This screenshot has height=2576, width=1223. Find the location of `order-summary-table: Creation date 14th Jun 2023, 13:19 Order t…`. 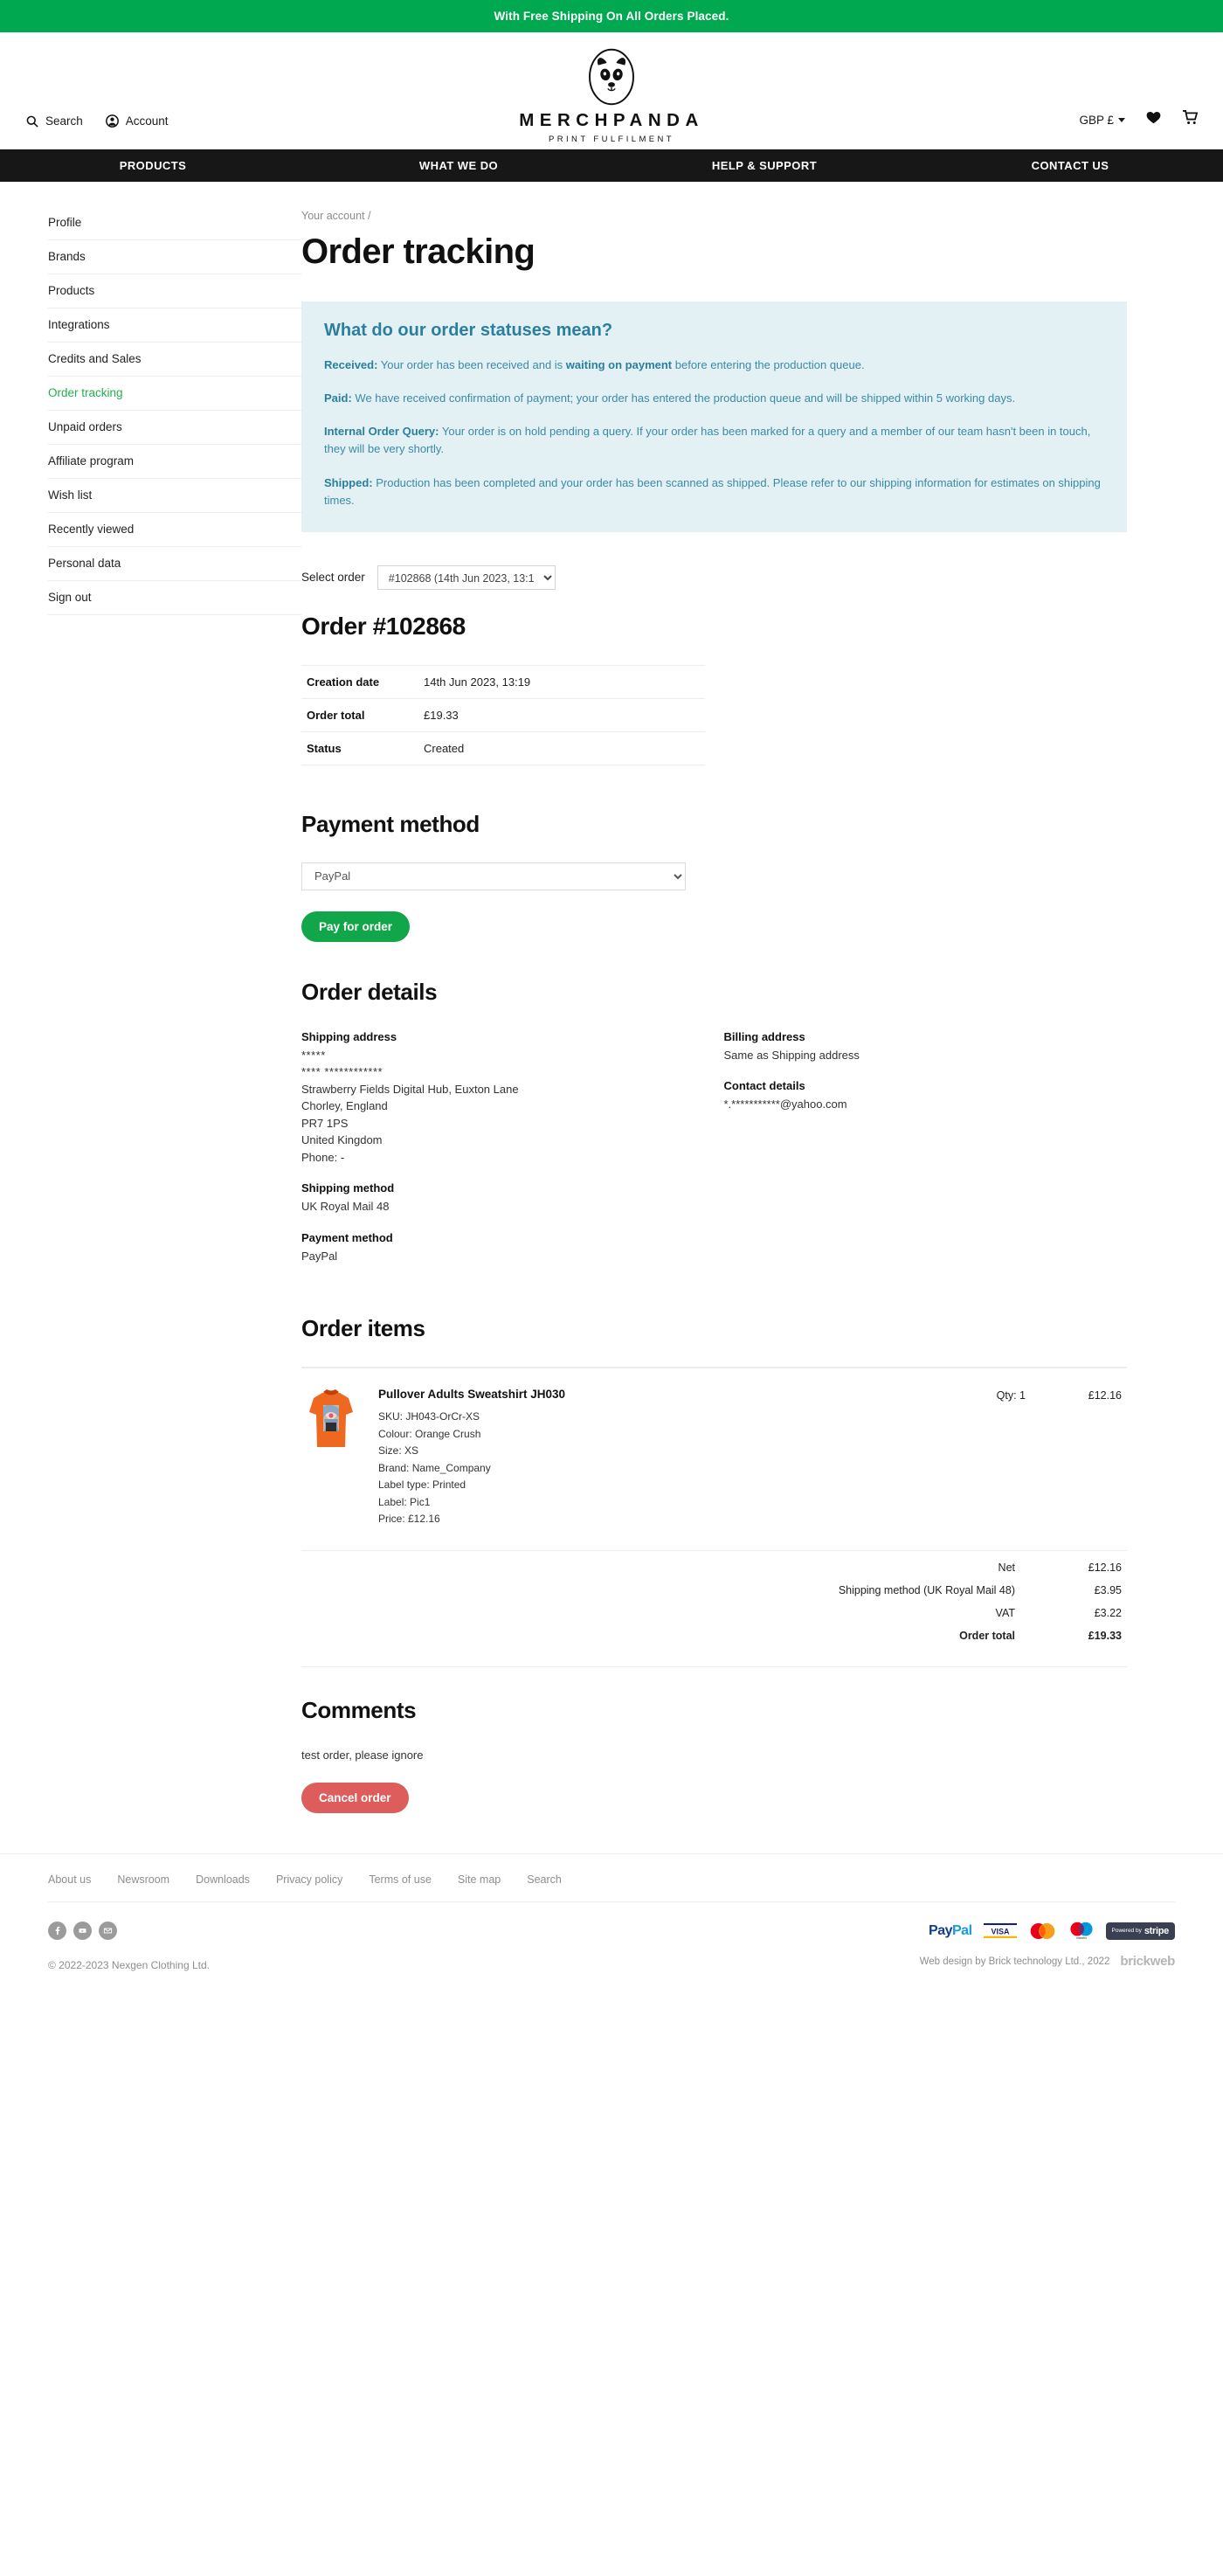

order-summary-table: Creation date 14th Jun 2023, 13:19 Order t… is located at coordinates (503, 714).